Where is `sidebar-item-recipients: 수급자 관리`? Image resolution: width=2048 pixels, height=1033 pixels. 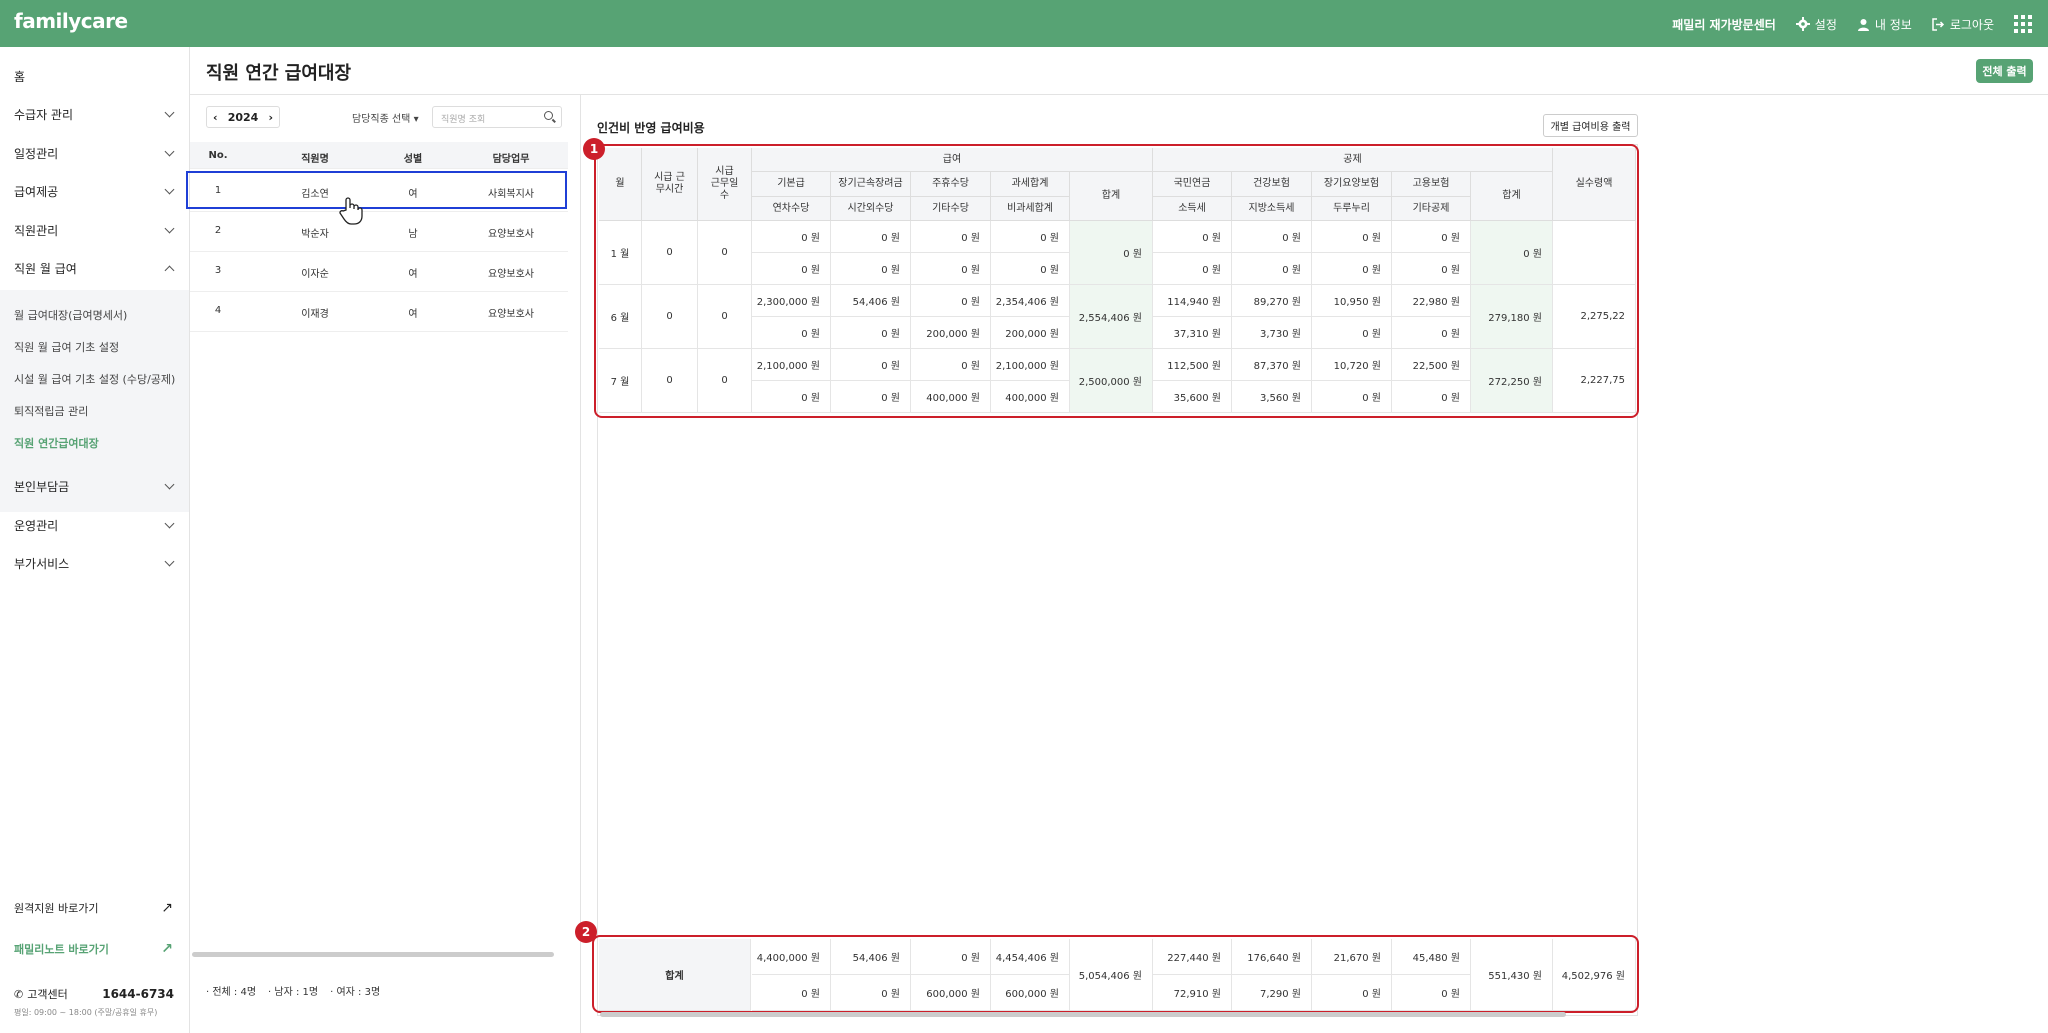 sidebar-item-recipients: 수급자 관리 is located at coordinates (94, 114).